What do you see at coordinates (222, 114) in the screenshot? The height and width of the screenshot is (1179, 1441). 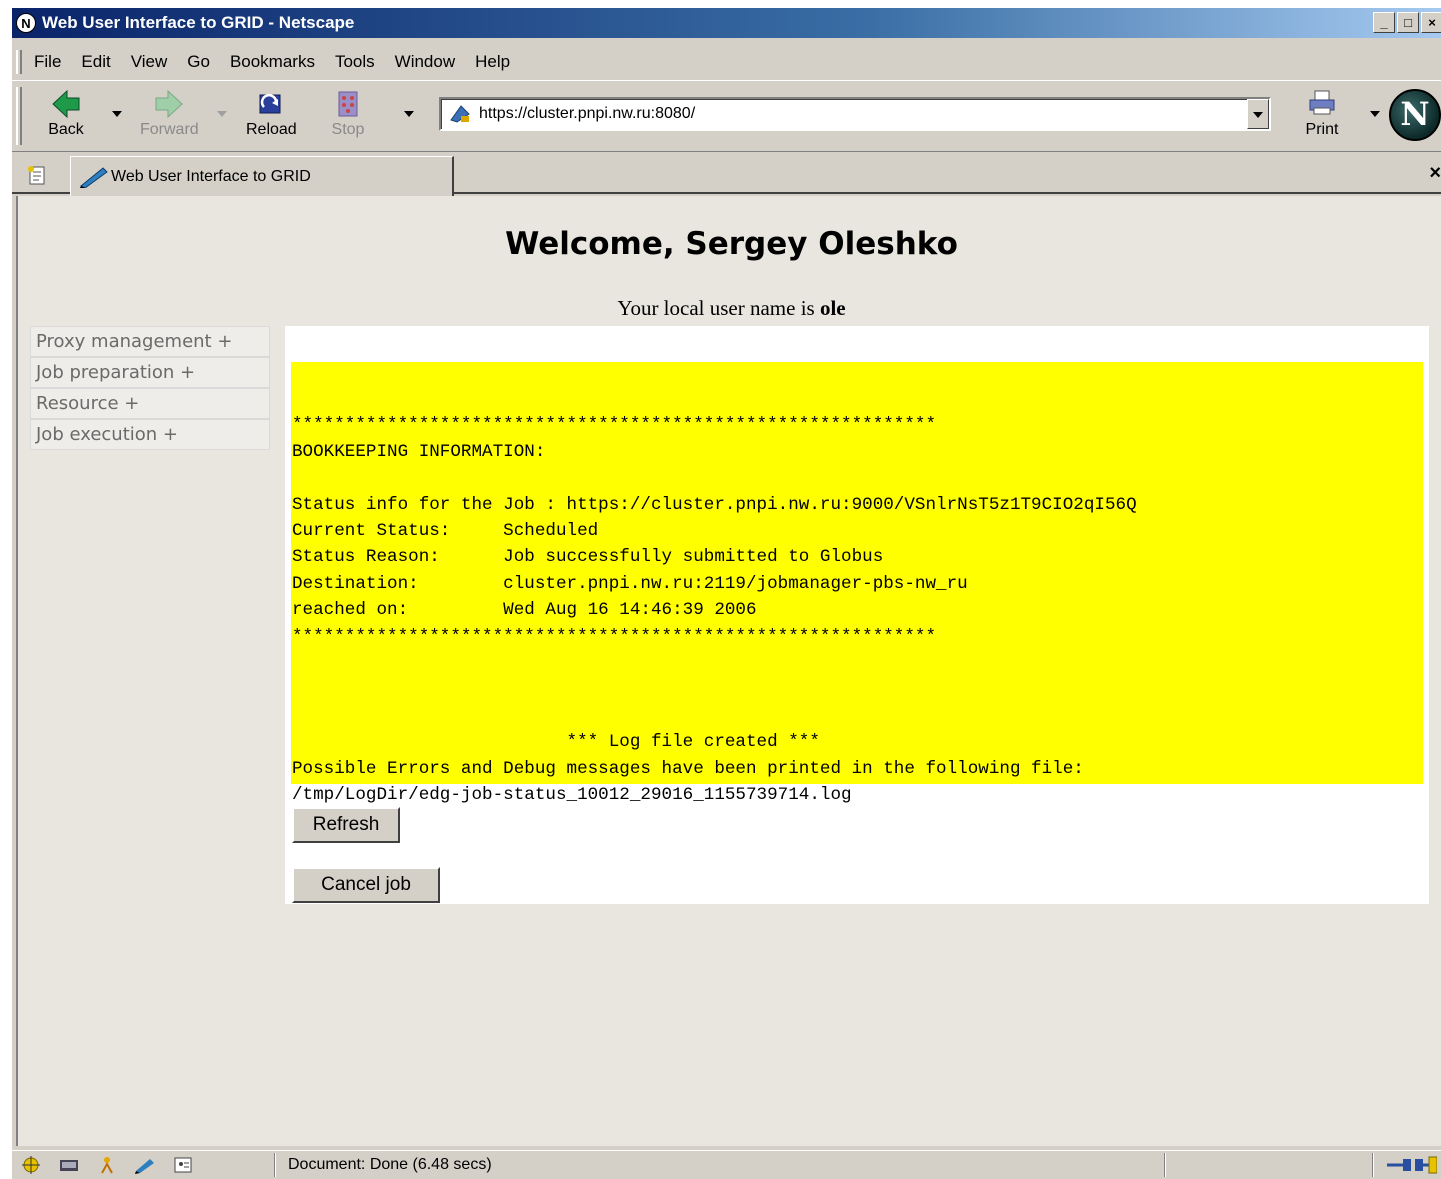 I see `forward-history-dropdown` at bounding box center [222, 114].